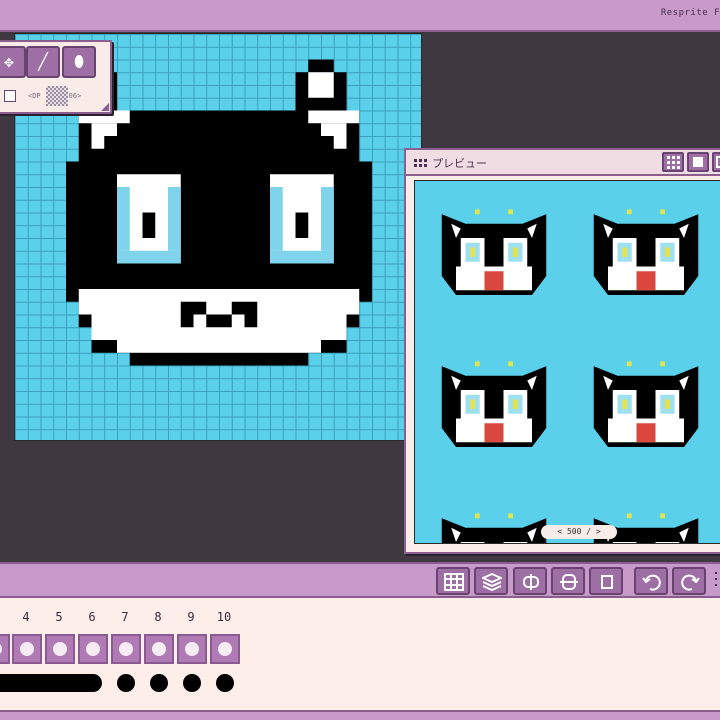 Image resolution: width=720 pixels, height=720 pixels. I want to click on flip-horizontal-button, so click(530, 581).